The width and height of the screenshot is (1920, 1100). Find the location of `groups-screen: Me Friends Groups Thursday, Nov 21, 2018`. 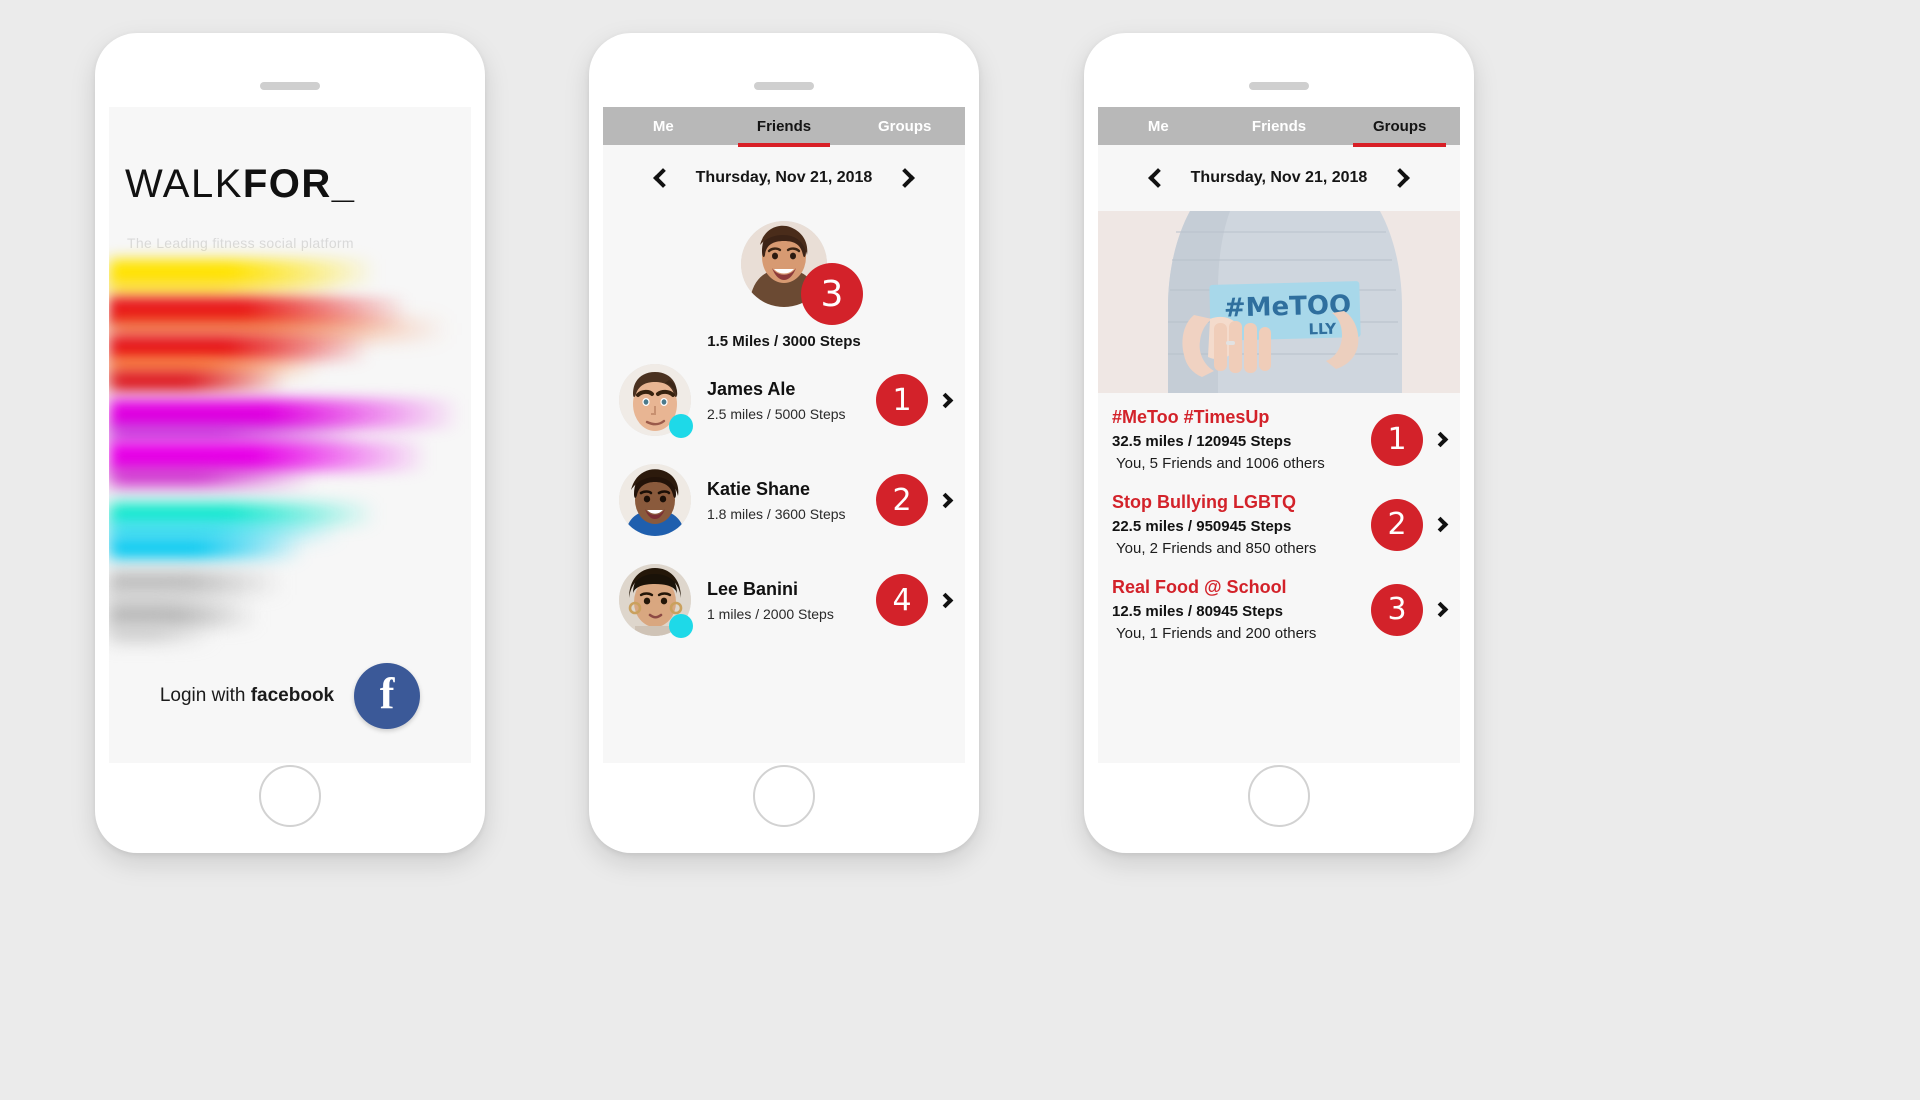

groups-screen: Me Friends Groups Thursday, Nov 21, 2018 is located at coordinates (1279, 435).